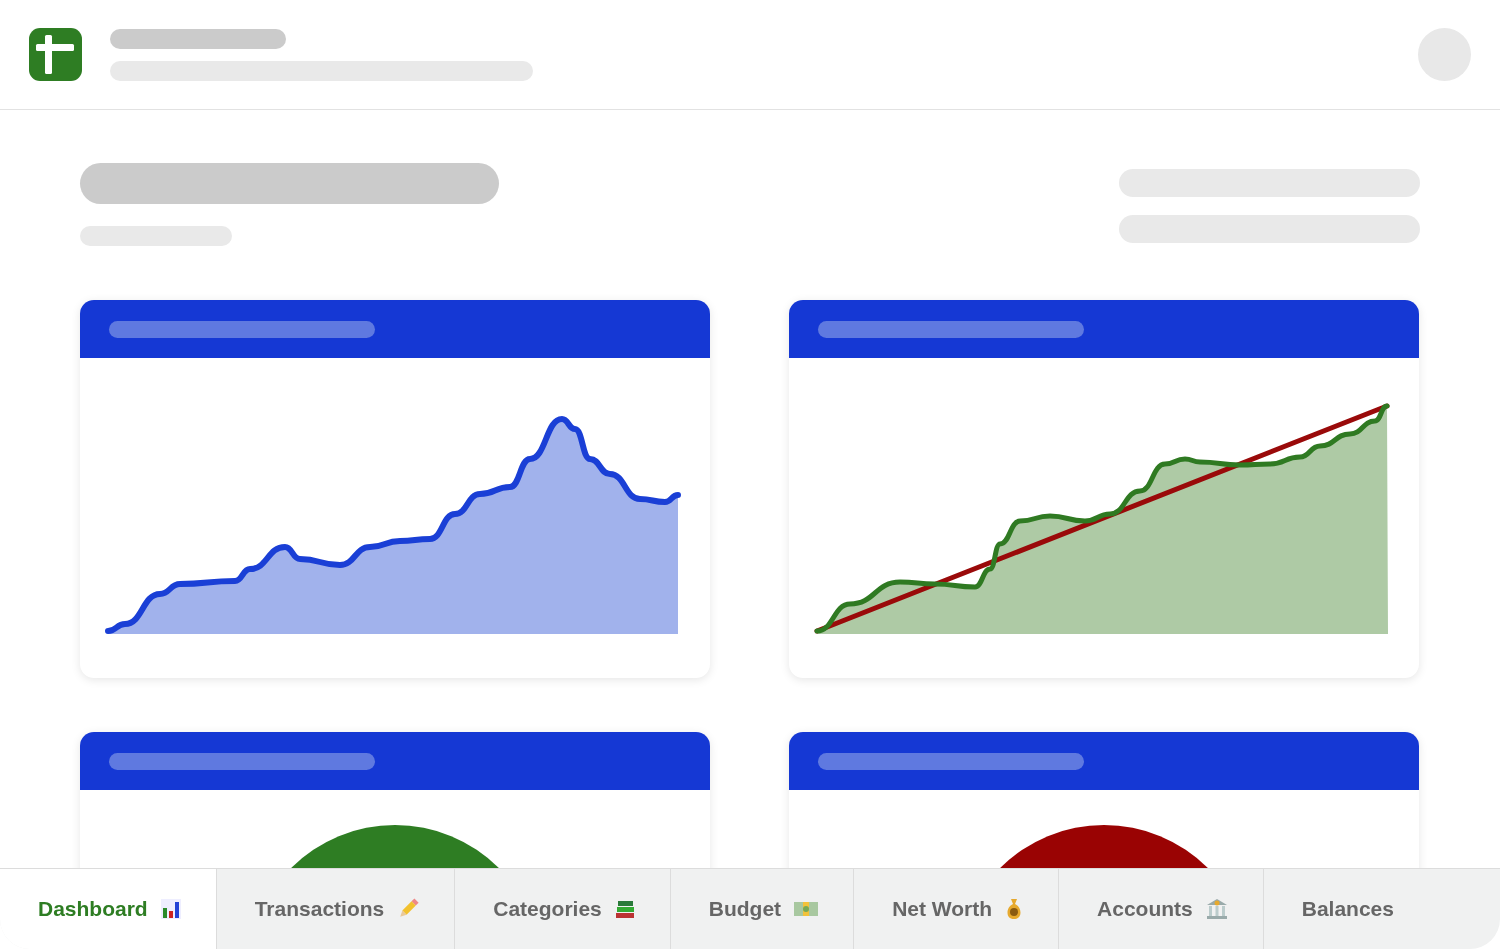 This screenshot has height=949, width=1500. Describe the element at coordinates (55, 54) in the screenshot. I see `cross-logo-icon` at that location.